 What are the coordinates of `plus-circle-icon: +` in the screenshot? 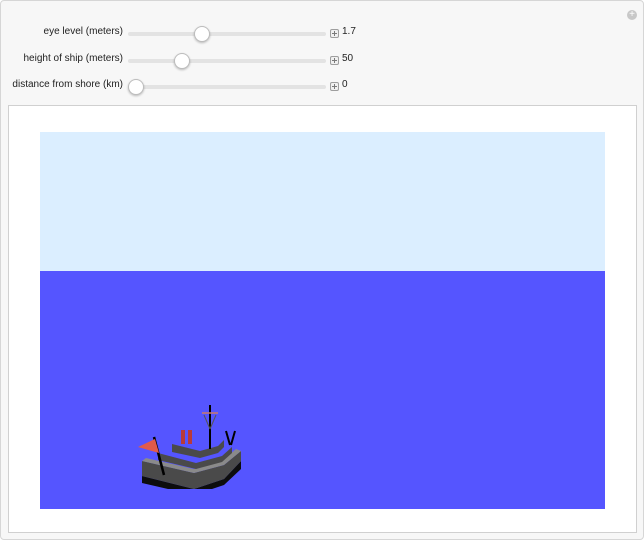 It's located at (632, 15).